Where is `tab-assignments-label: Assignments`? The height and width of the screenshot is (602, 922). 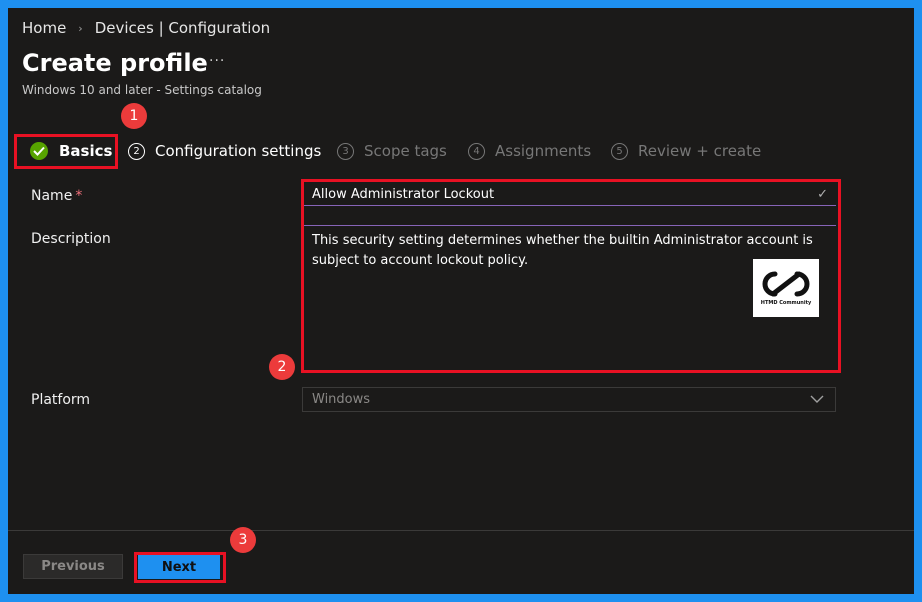
tab-assignments-label: Assignments is located at coordinates (543, 151).